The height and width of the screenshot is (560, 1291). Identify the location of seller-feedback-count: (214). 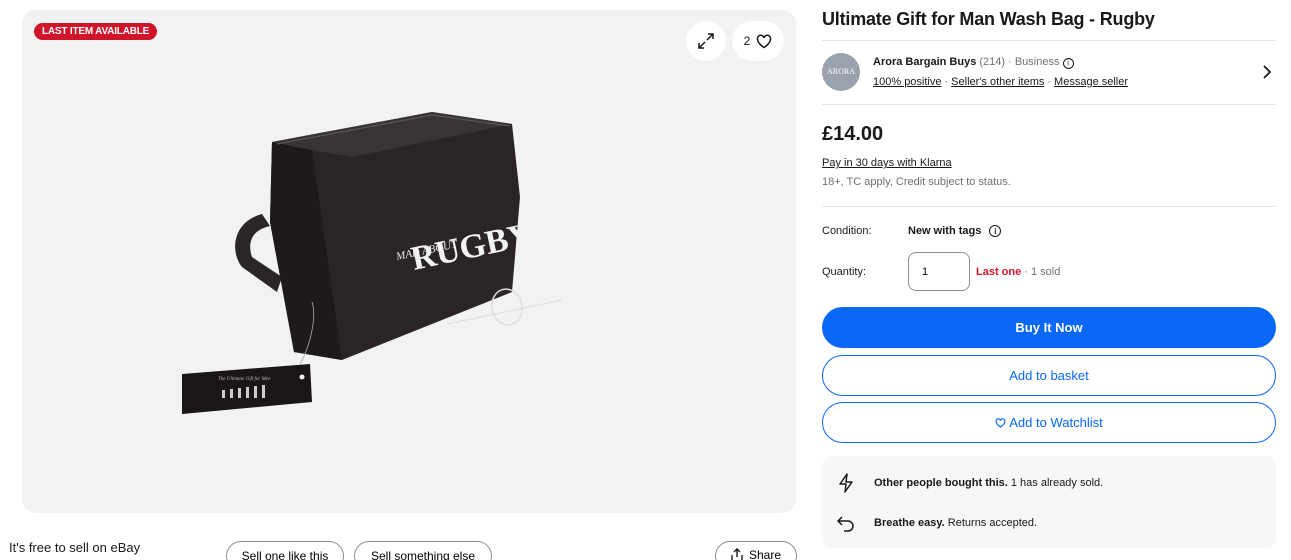
(992, 62).